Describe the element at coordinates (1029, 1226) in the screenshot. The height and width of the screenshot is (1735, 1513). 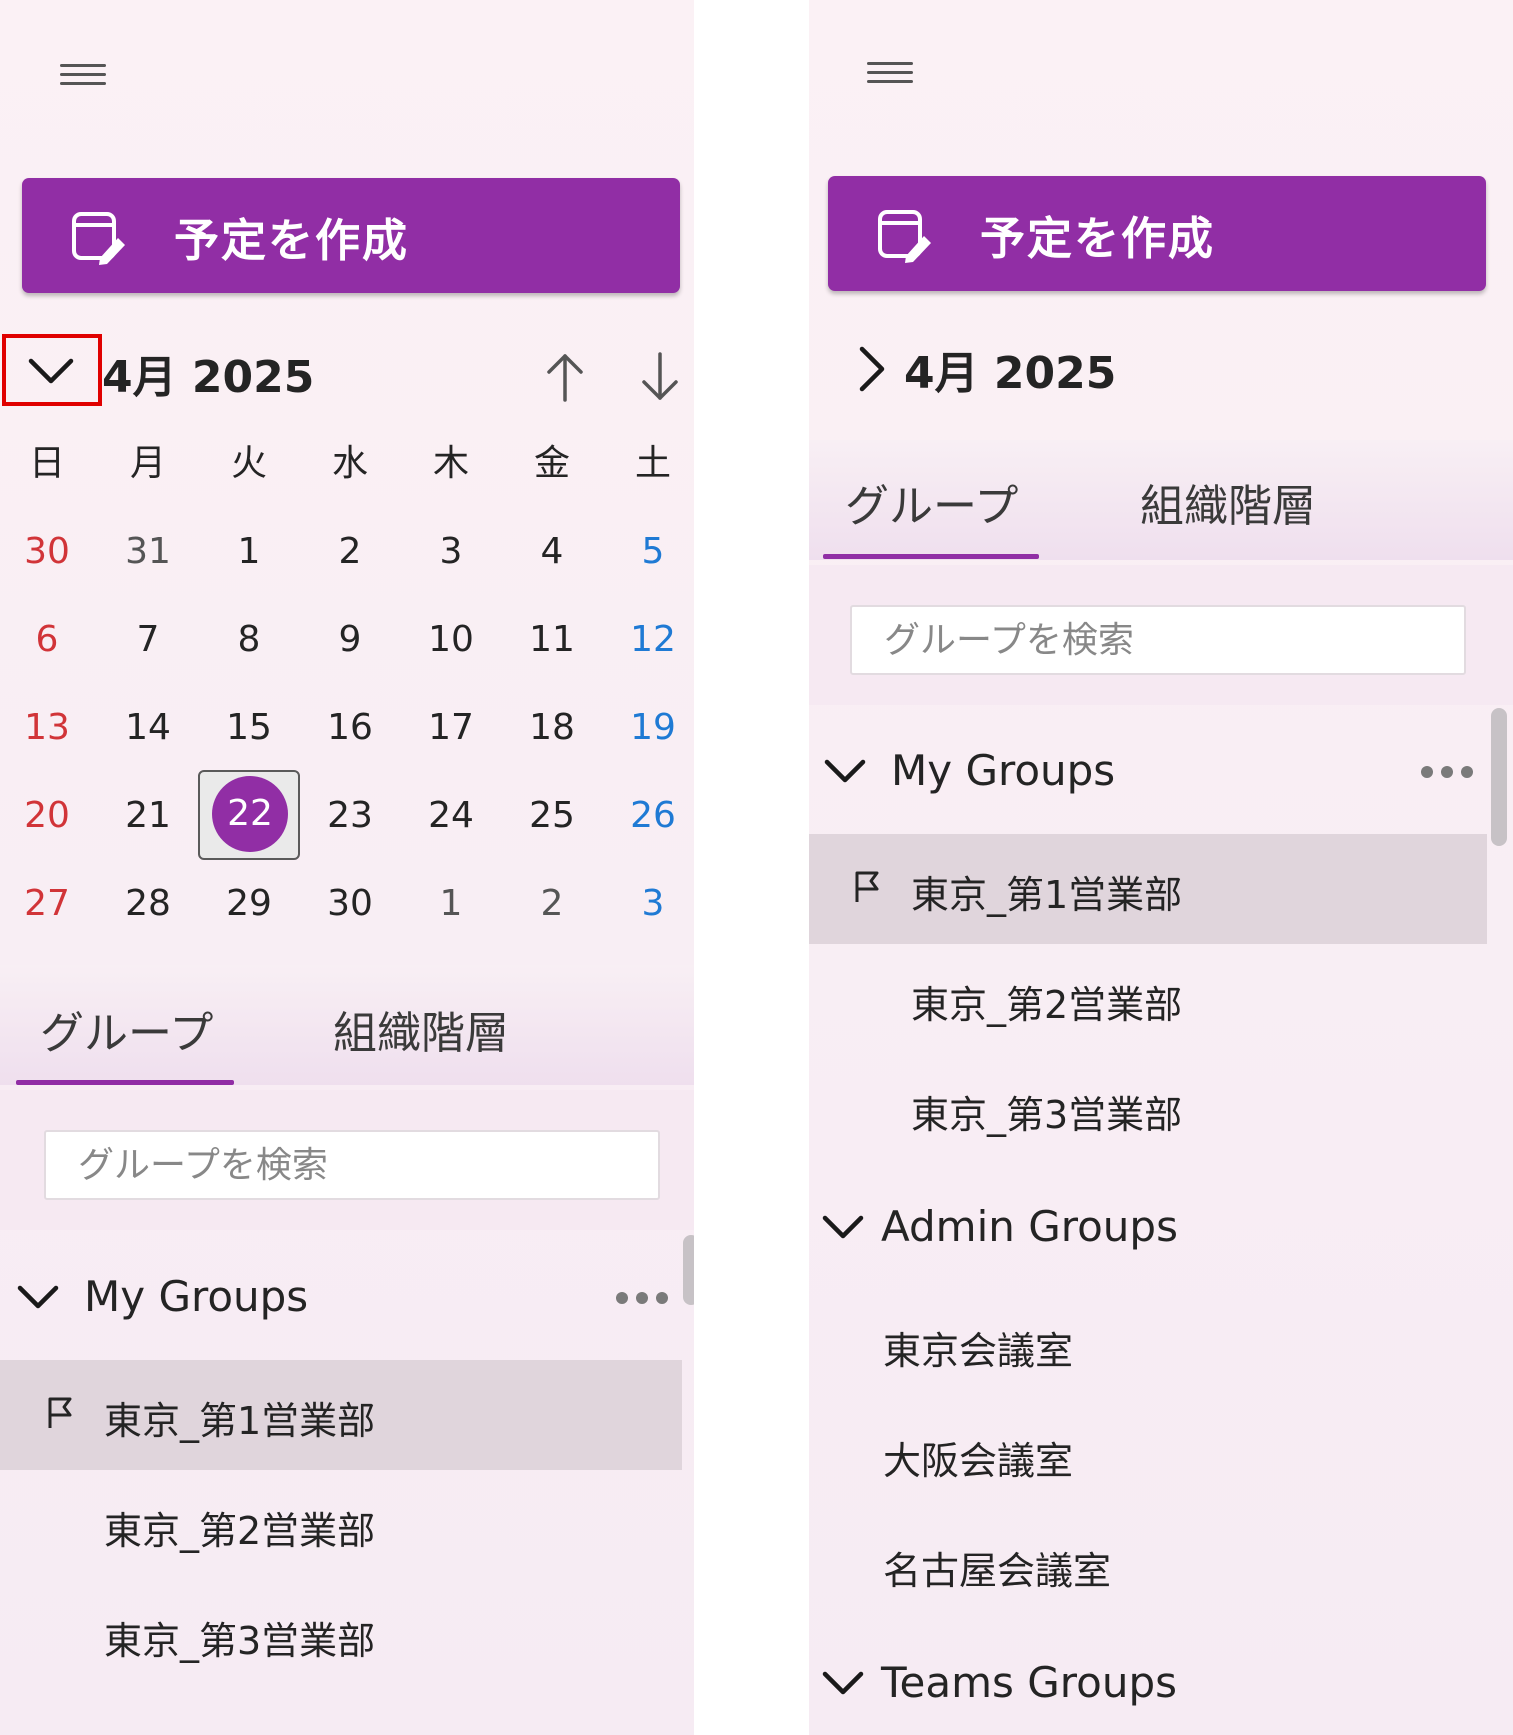
I see `admin-groups-title: Admin Groups` at that location.